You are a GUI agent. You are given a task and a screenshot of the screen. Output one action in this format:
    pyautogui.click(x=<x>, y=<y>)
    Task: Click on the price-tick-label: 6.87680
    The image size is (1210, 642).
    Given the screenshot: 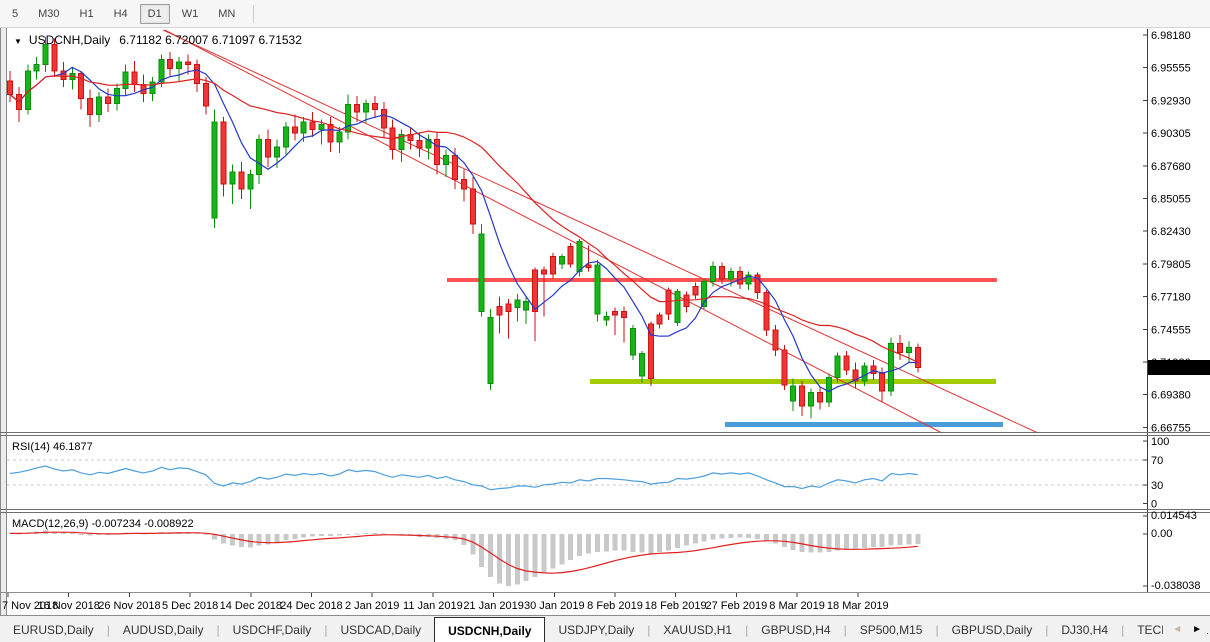 What is the action you would take?
    pyautogui.click(x=1171, y=167)
    